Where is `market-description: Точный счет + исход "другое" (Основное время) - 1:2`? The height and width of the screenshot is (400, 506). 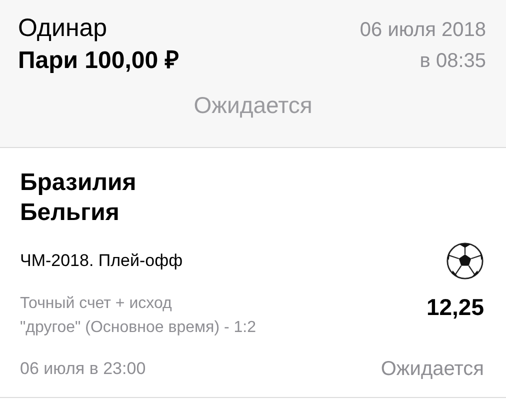
market-description: Точный счет + исход "другое" (Основное время) - 1:2 is located at coordinates (138, 316).